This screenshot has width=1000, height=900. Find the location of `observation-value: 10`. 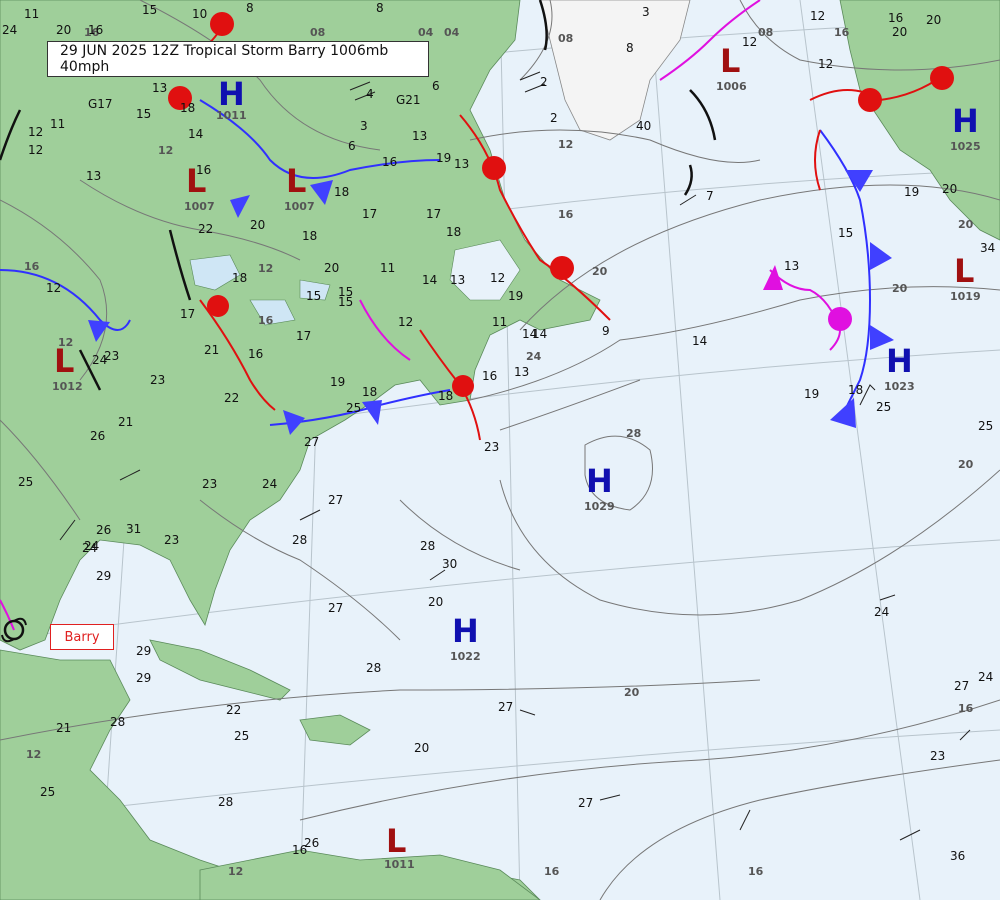

observation-value: 10 is located at coordinates (199, 14).